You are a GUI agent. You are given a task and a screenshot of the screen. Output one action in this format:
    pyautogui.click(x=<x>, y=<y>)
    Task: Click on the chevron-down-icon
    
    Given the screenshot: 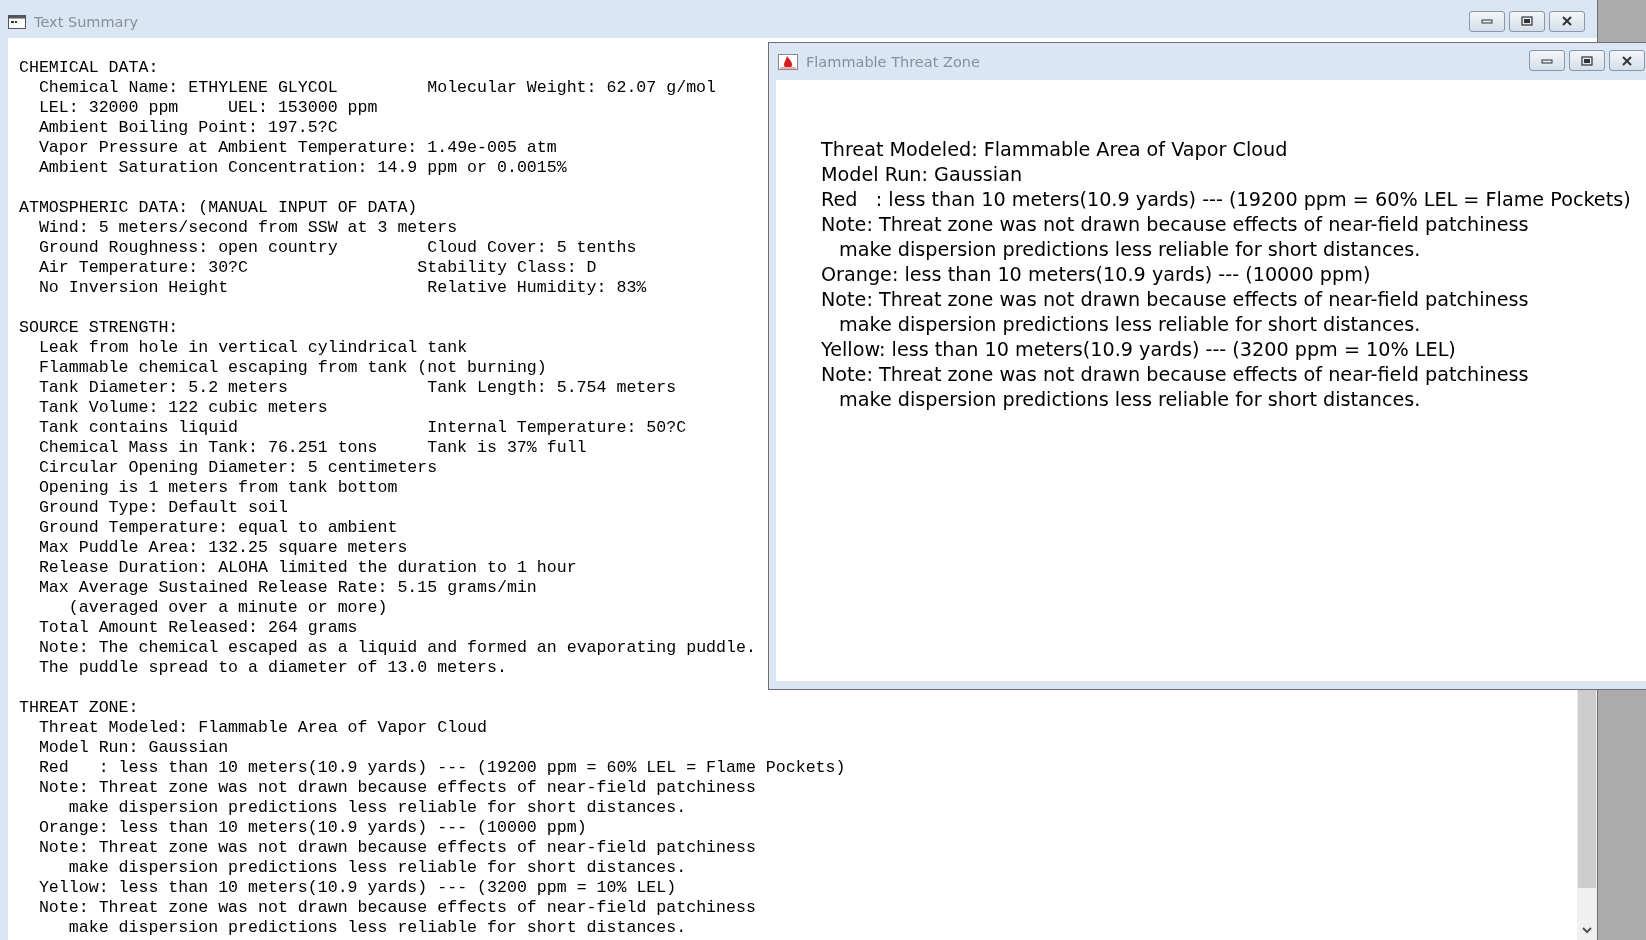 What is the action you would take?
    pyautogui.click(x=1587, y=930)
    